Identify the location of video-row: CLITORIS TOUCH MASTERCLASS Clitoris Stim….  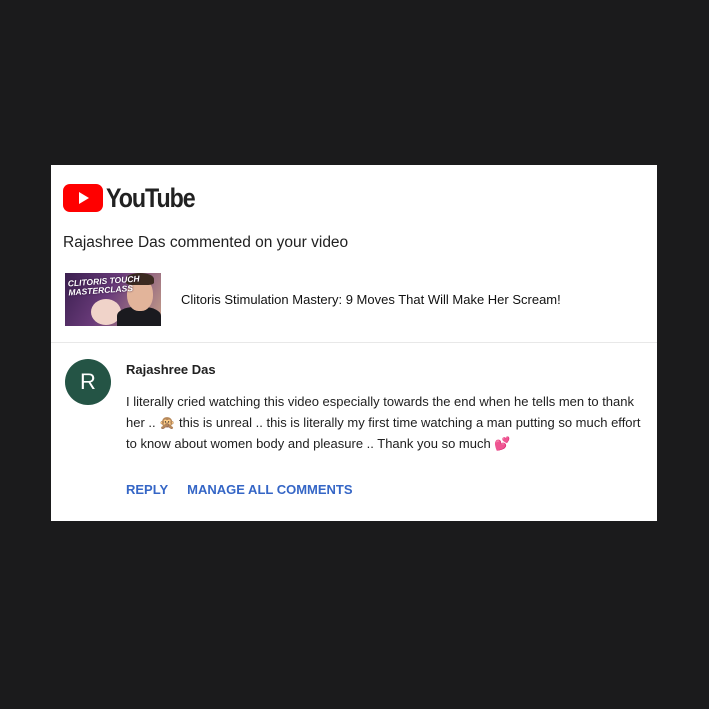
(313, 299).